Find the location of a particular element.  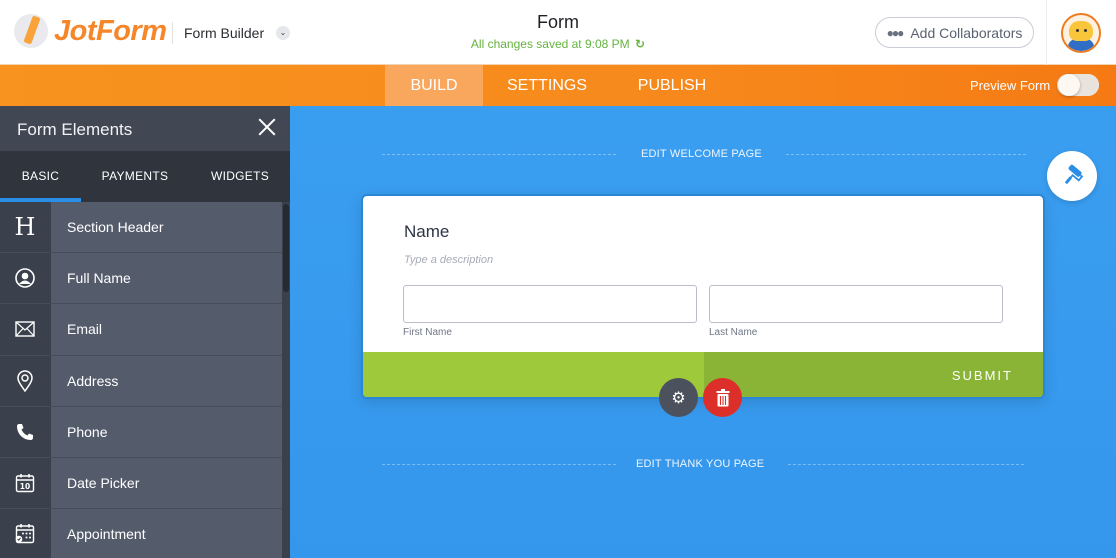

question-description: Type a description is located at coordinates (448, 260).